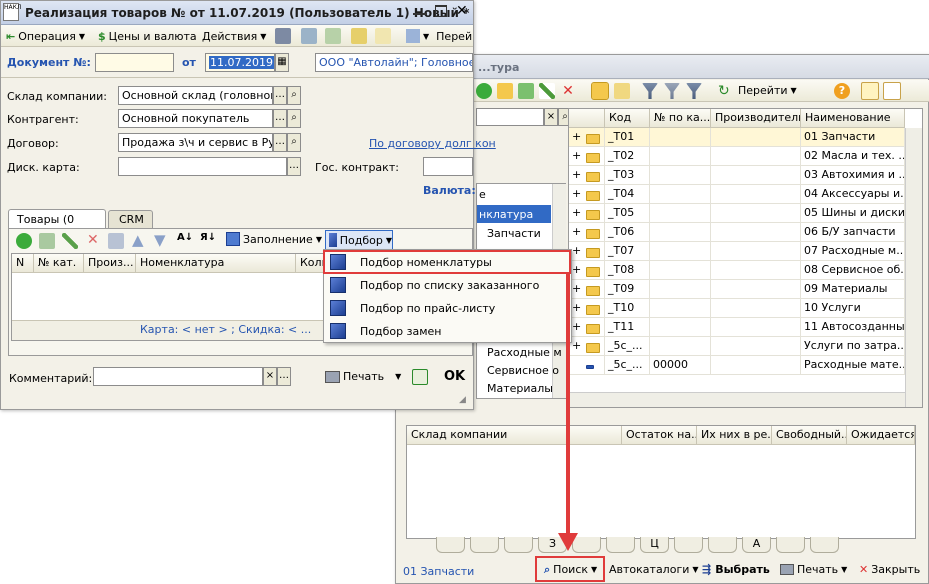  What do you see at coordinates (737, 399) in the screenshot?
I see `grid-hscrollbar` at bounding box center [737, 399].